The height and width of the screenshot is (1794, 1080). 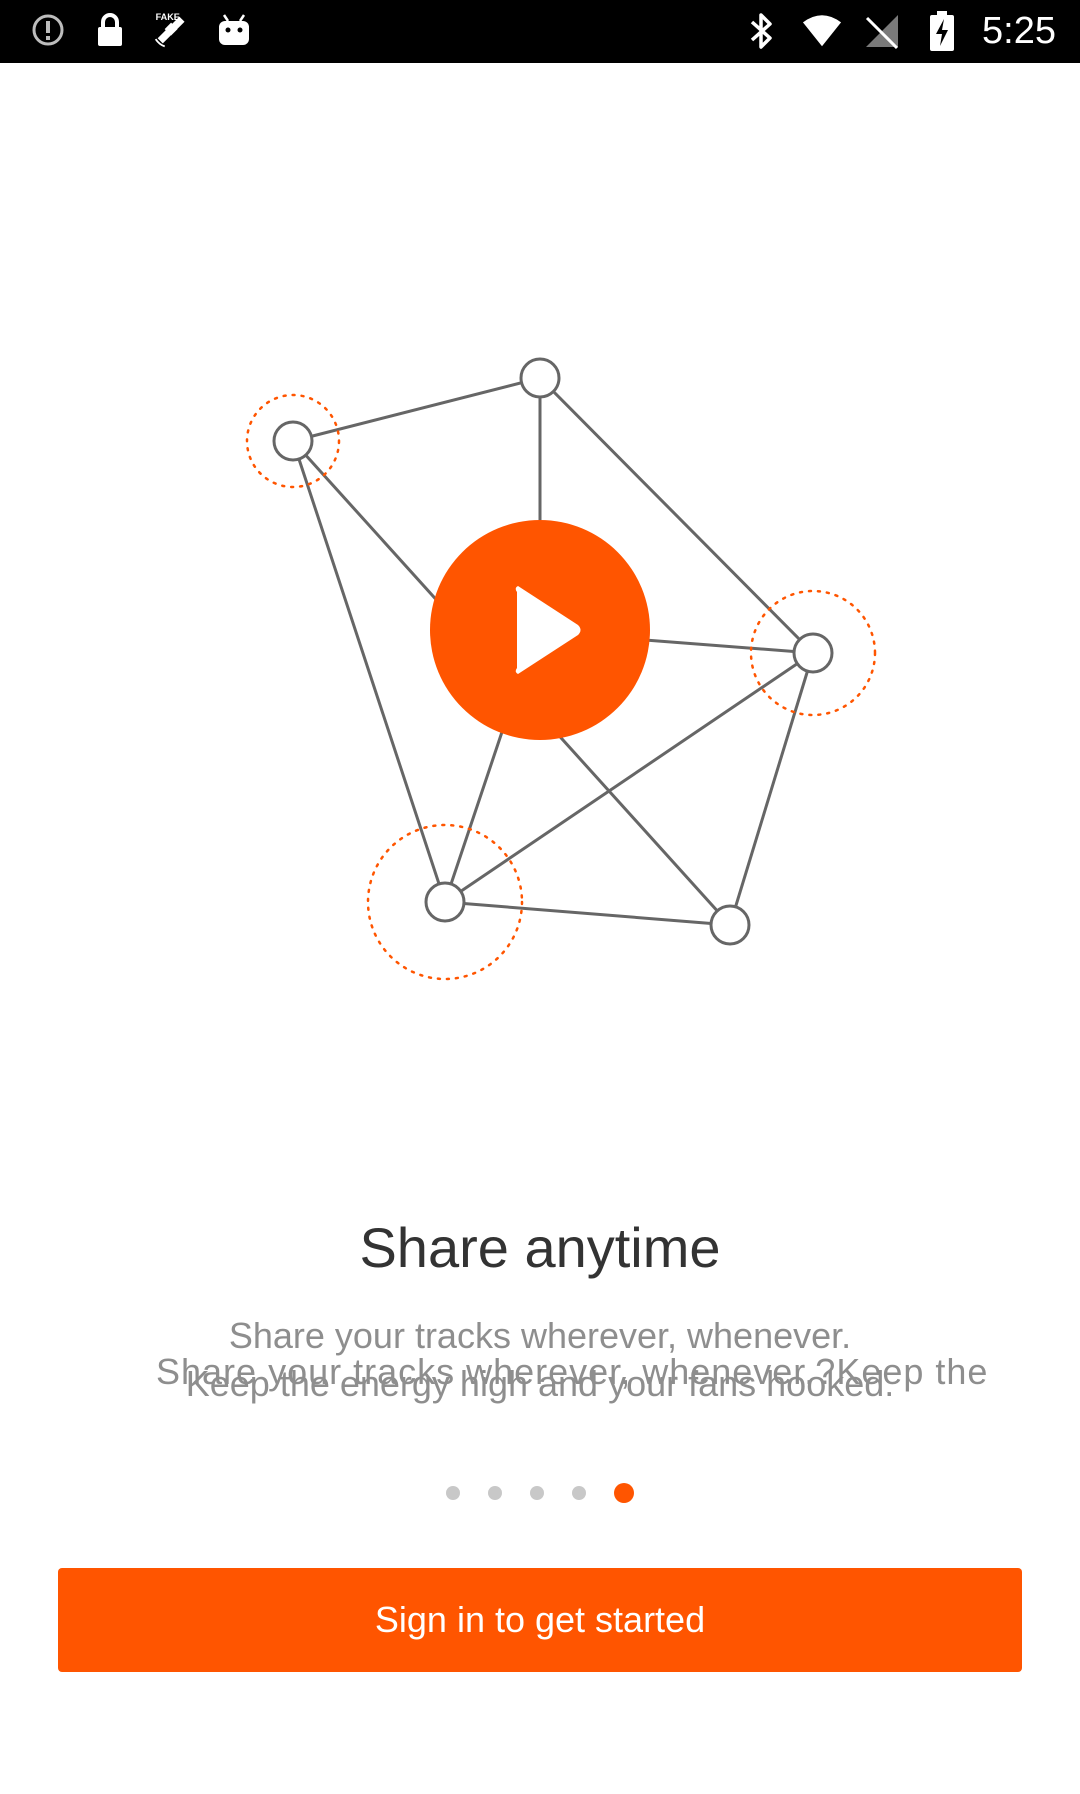 I want to click on fake-gps-satellite-icon: FAKE, so click(x=172, y=30).